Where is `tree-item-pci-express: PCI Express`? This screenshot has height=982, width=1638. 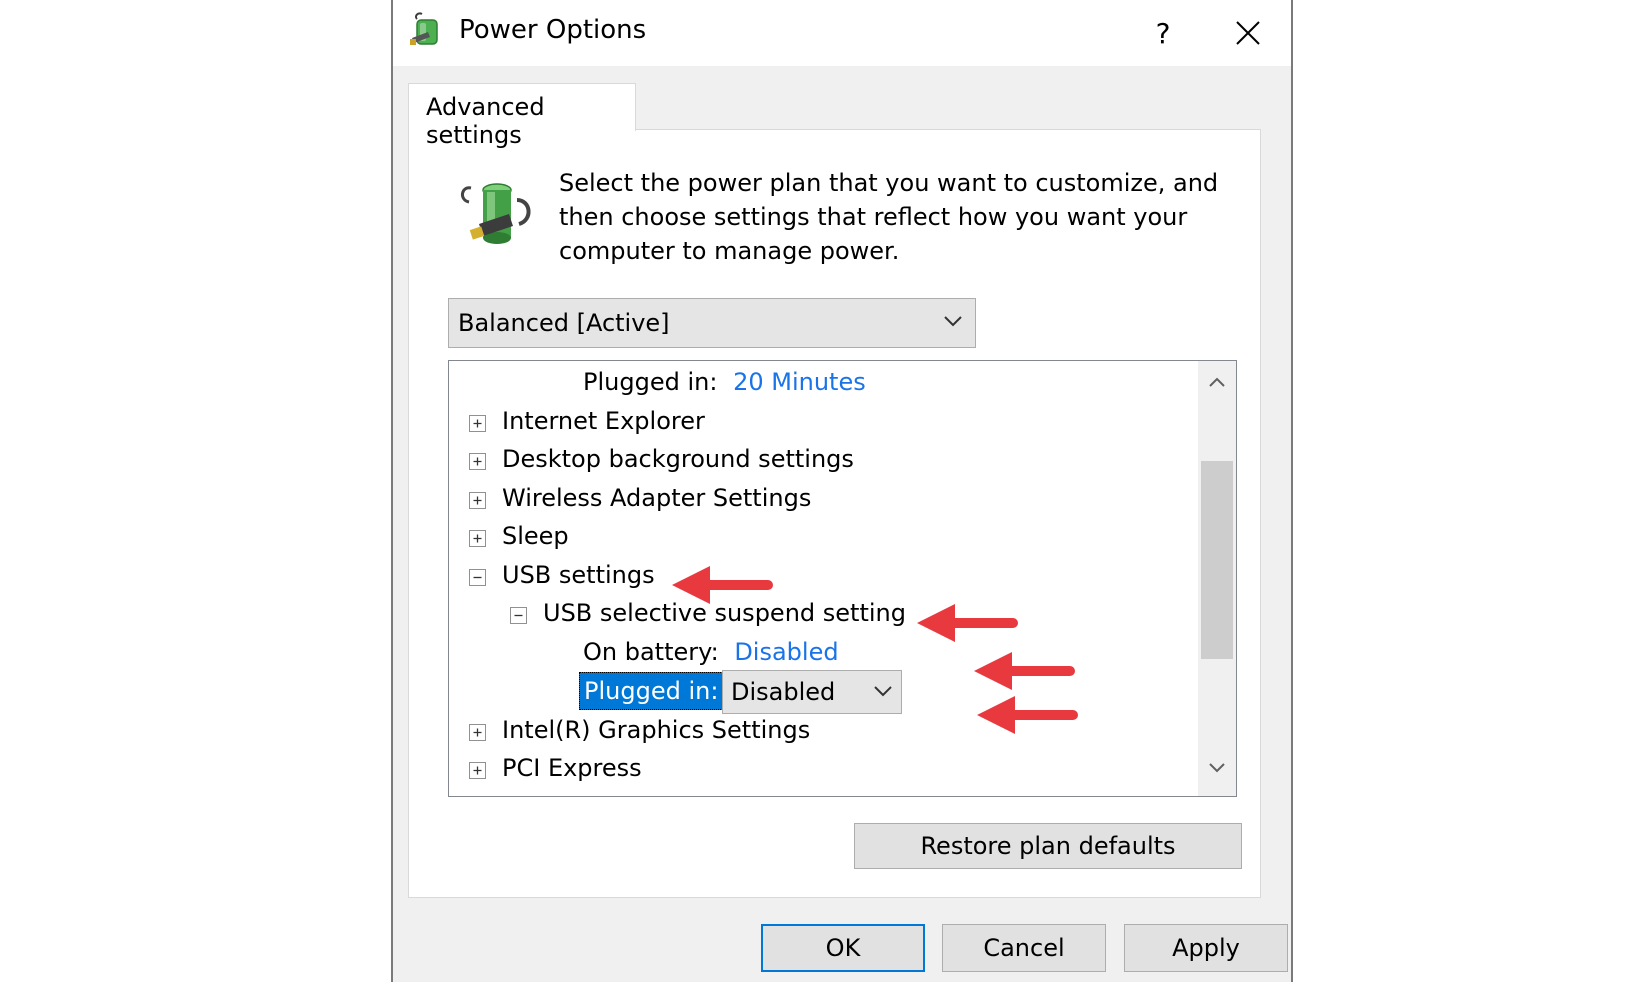 tree-item-pci-express: PCI Express is located at coordinates (572, 768).